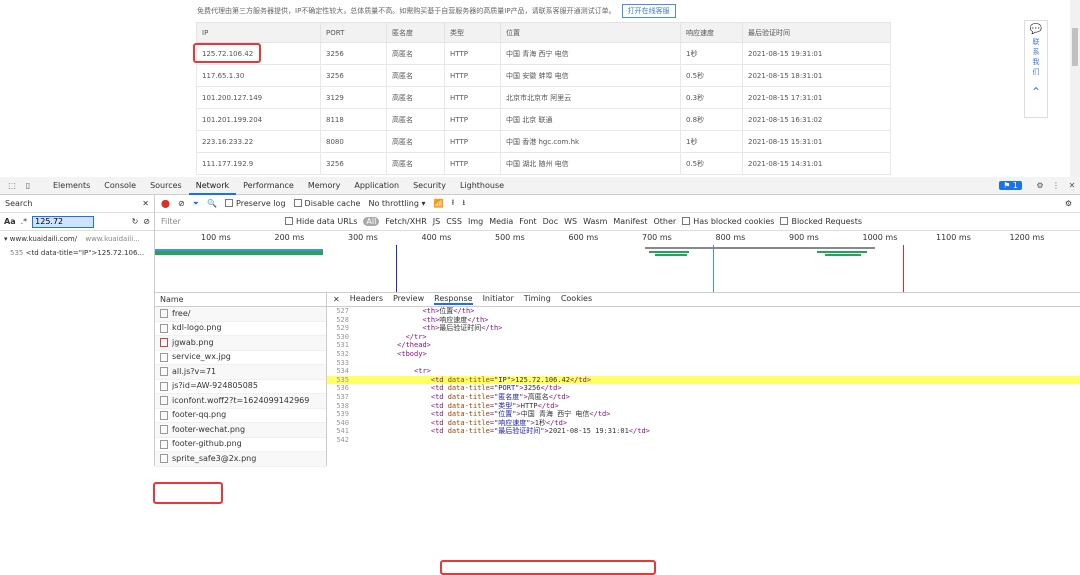 This screenshot has height=575, width=1080. Describe the element at coordinates (71, 186) in the screenshot. I see `tab-elements: Elements` at that location.